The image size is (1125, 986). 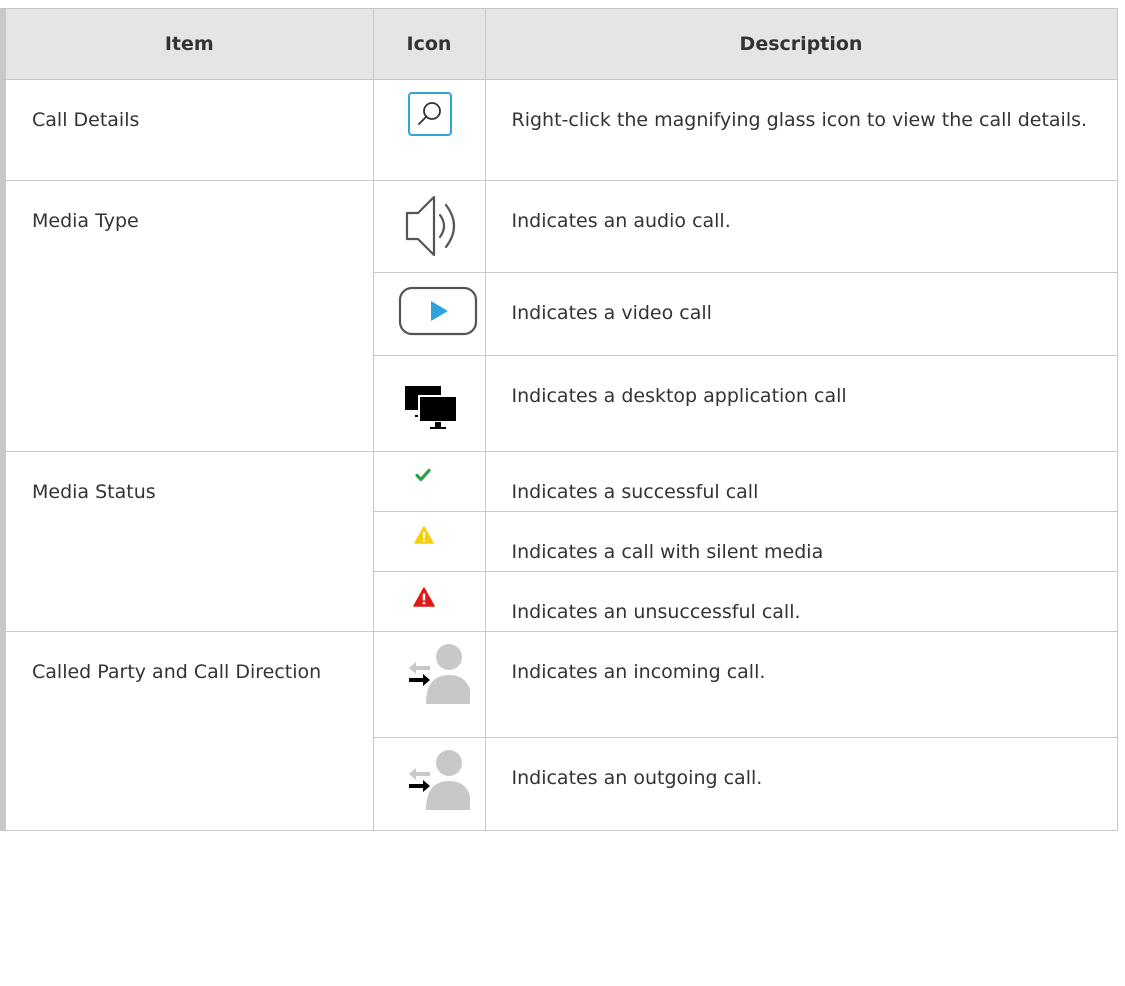 I want to click on column-header-description: Description, so click(x=801, y=44).